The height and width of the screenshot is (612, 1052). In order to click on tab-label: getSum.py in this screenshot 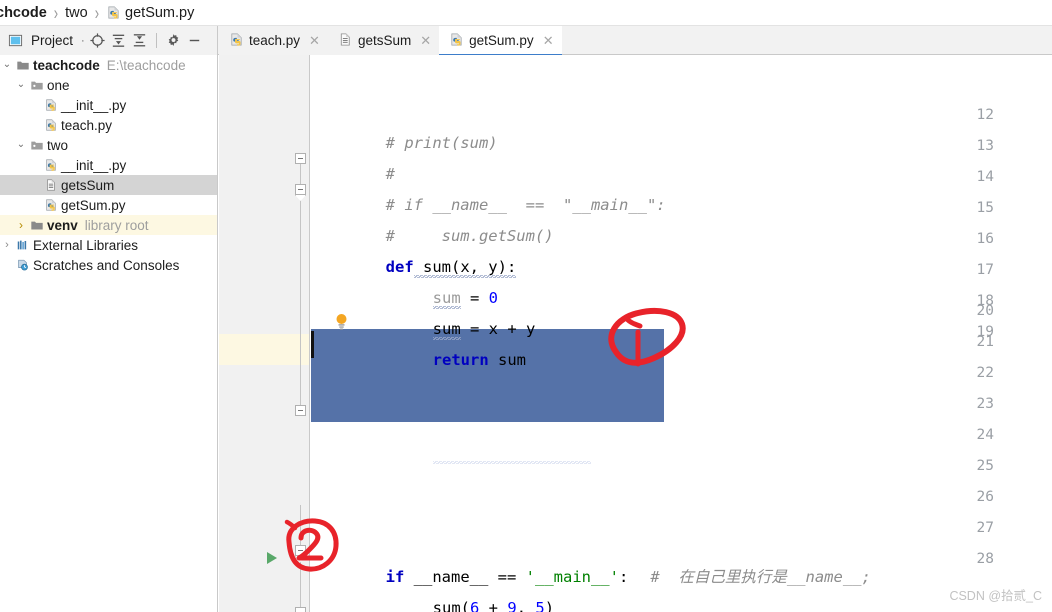, I will do `click(501, 40)`.